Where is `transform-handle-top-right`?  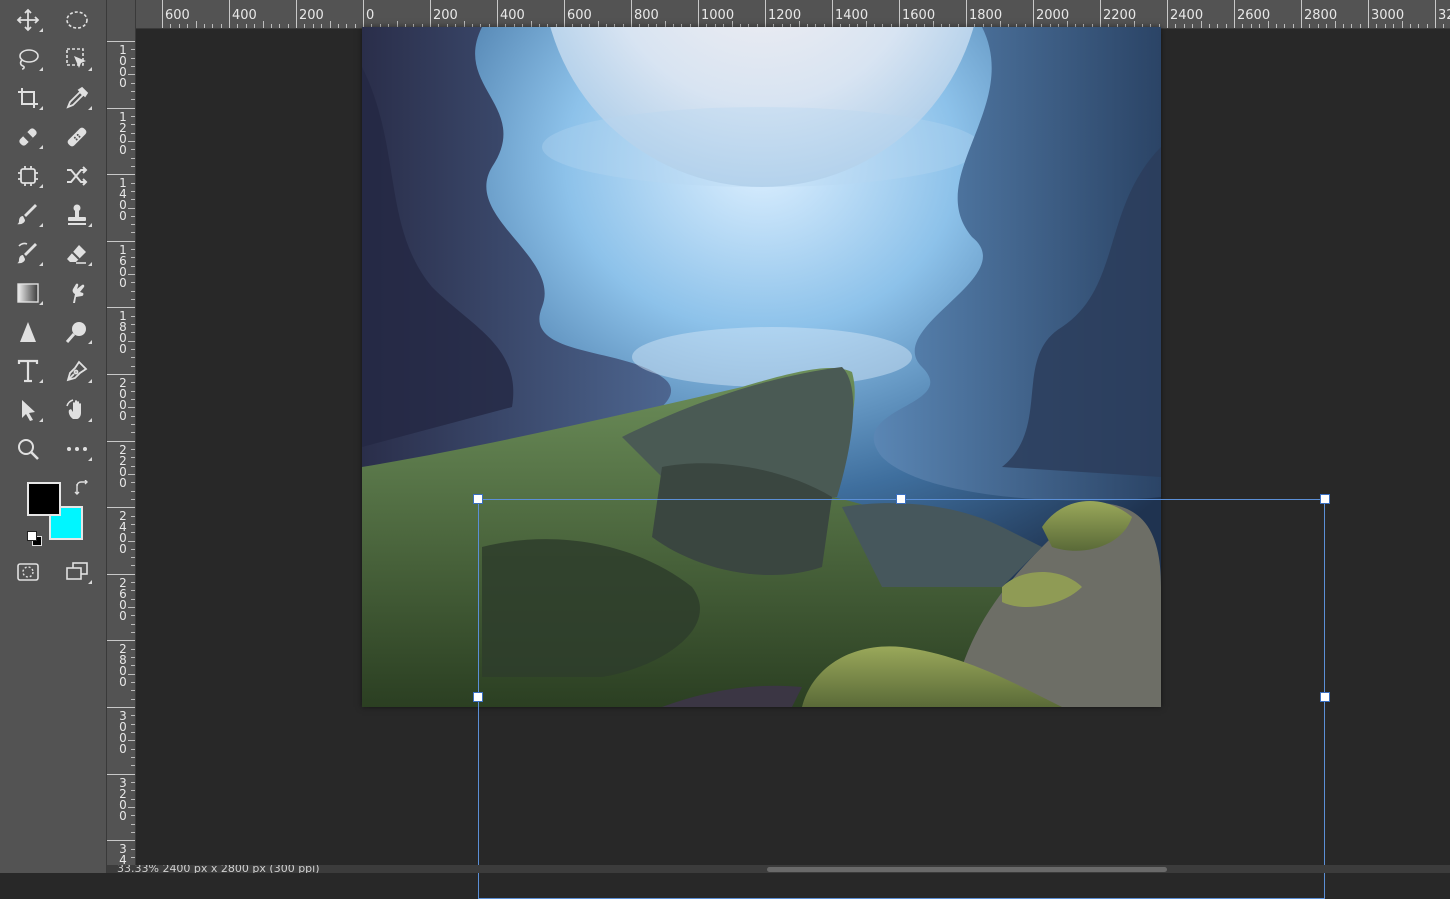
transform-handle-top-right is located at coordinates (1325, 499).